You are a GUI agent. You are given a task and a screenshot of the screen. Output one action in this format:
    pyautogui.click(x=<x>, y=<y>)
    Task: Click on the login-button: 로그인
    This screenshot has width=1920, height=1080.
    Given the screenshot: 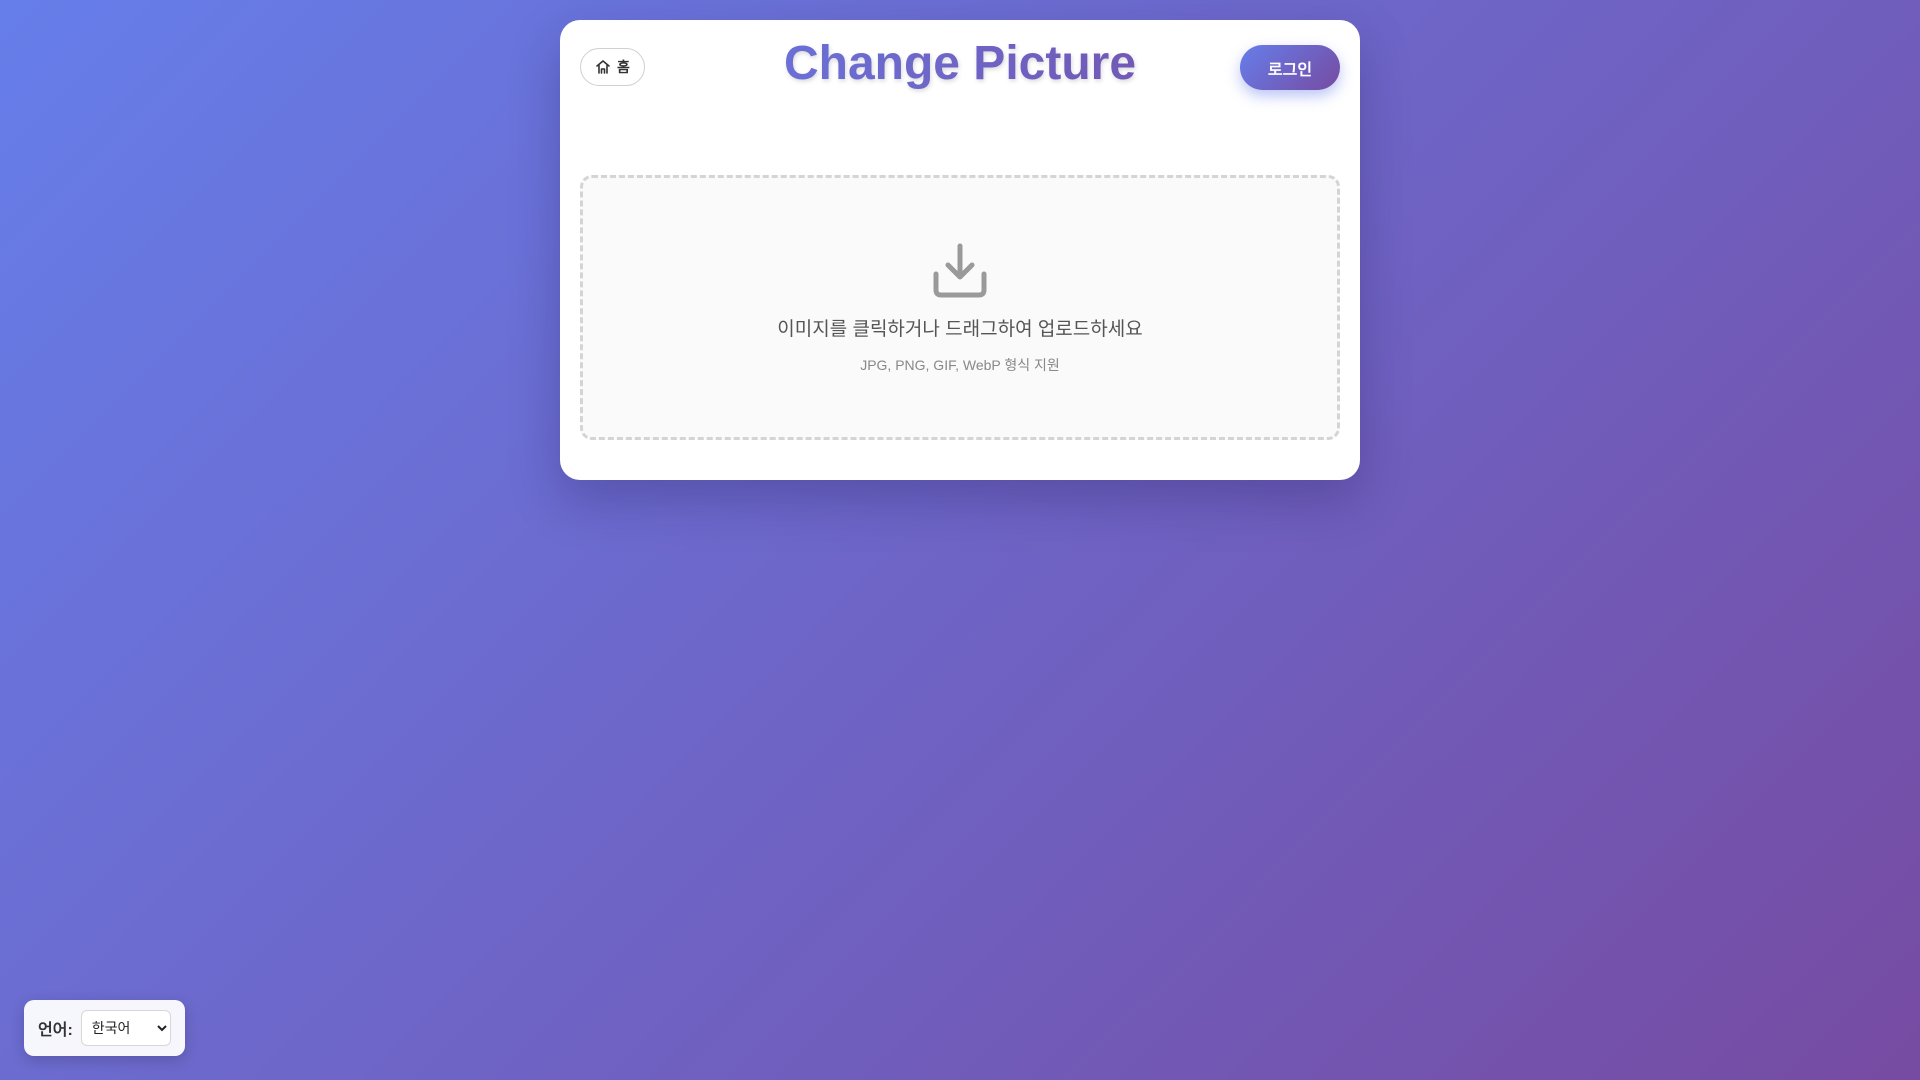 What is the action you would take?
    pyautogui.click(x=1290, y=67)
    